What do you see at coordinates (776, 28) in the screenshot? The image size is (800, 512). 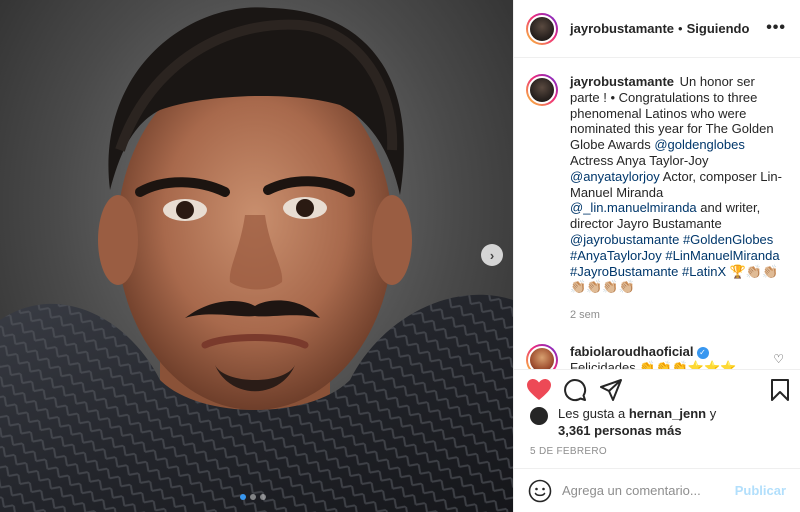 I see `more-options-icon: •••` at bounding box center [776, 28].